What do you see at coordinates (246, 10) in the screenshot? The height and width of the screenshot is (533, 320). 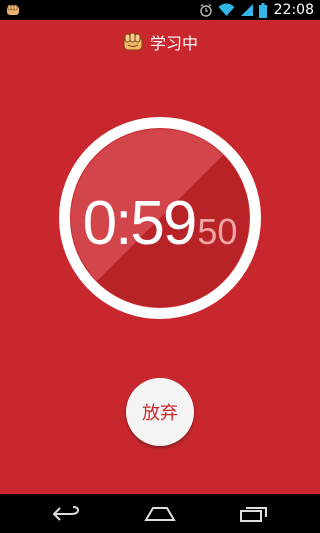 I see `signal-icon` at bounding box center [246, 10].